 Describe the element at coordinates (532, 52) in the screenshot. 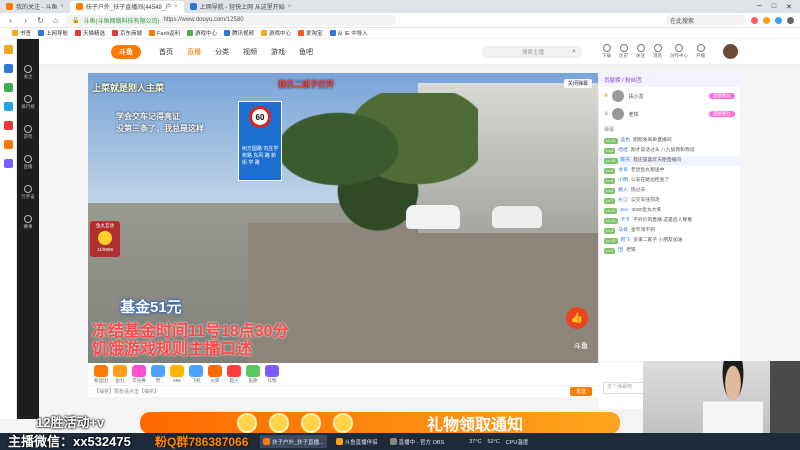

I see `site-search-input: 搜索主播 ⌕` at that location.